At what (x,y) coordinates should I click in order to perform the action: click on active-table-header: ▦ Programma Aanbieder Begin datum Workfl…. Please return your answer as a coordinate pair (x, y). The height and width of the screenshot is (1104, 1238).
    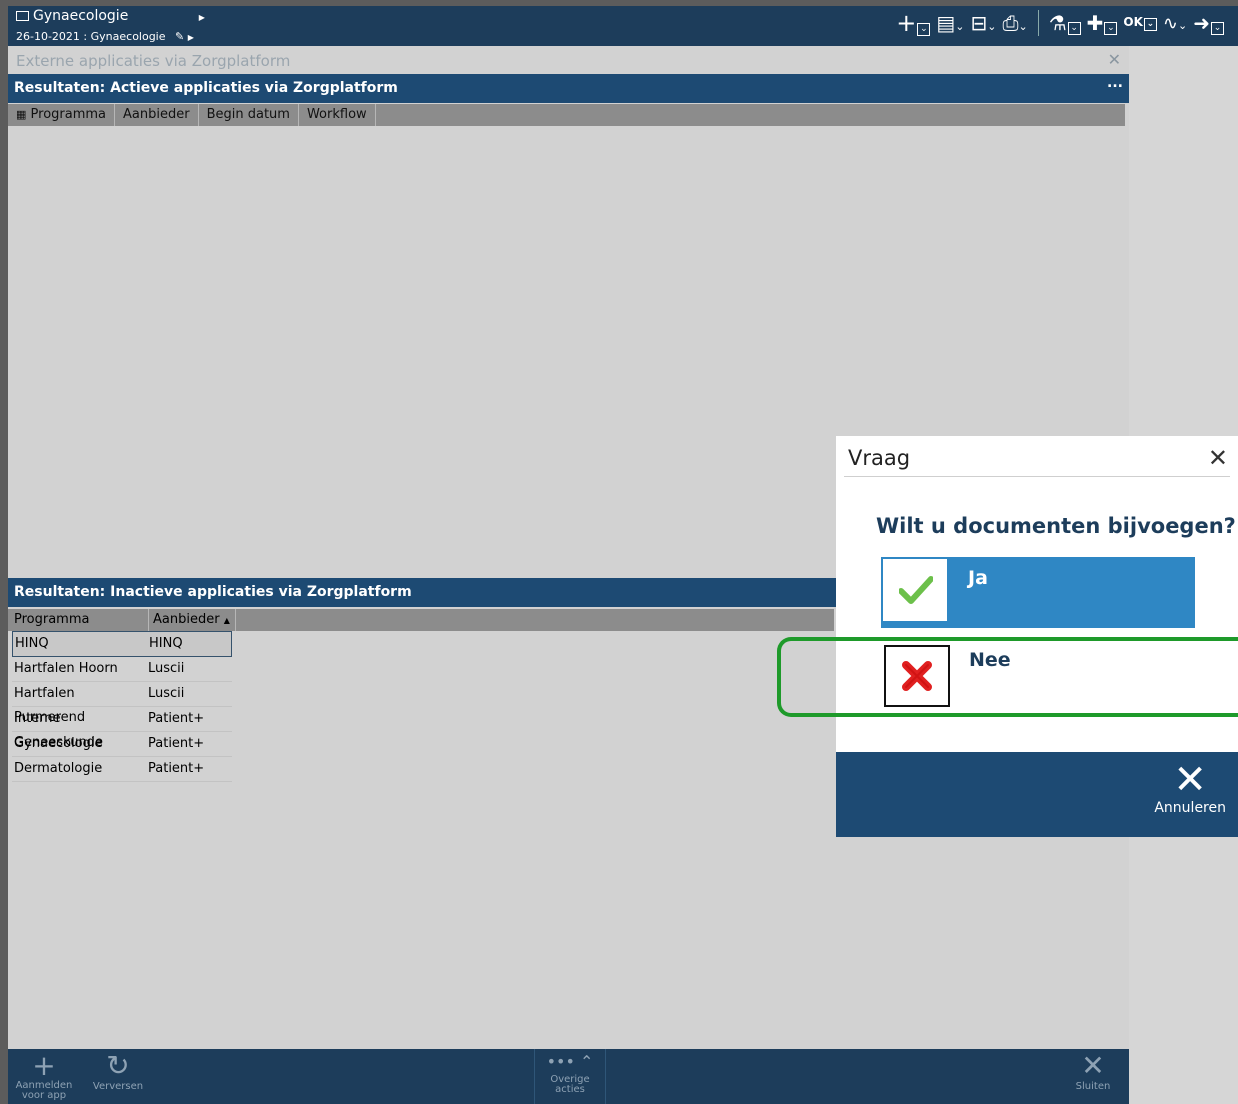
    Looking at the image, I should click on (566, 115).